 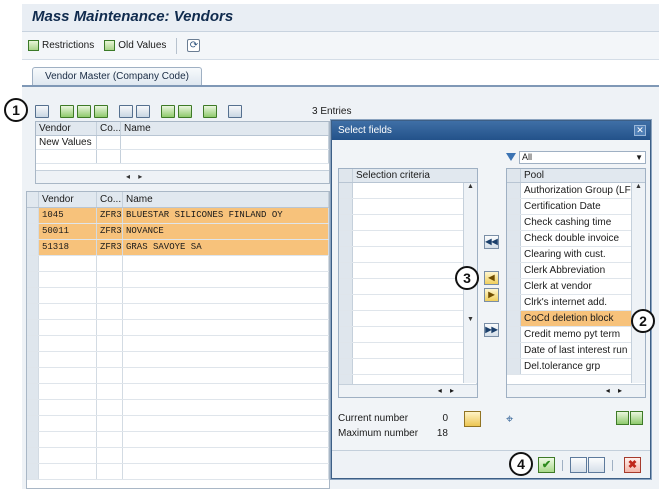 What do you see at coordinates (467, 278) in the screenshot?
I see `callout-marker-3: 3` at bounding box center [467, 278].